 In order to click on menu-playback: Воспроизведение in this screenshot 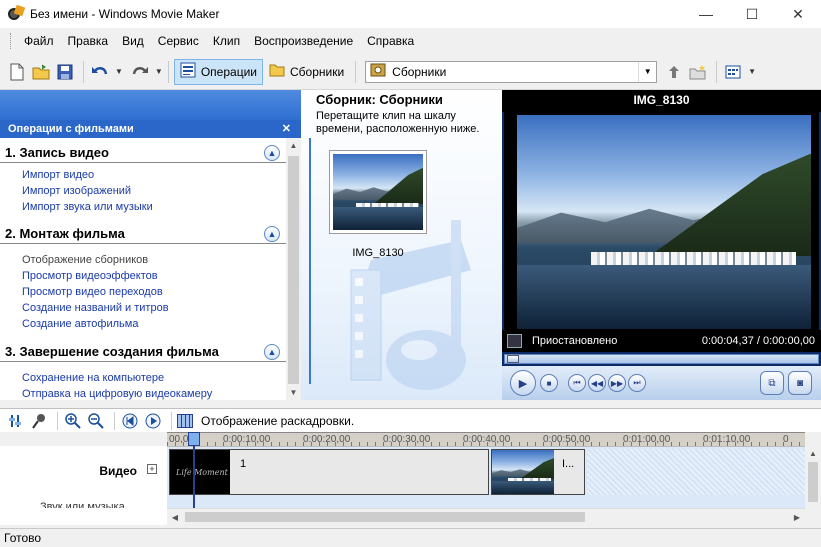, I will do `click(303, 41)`.